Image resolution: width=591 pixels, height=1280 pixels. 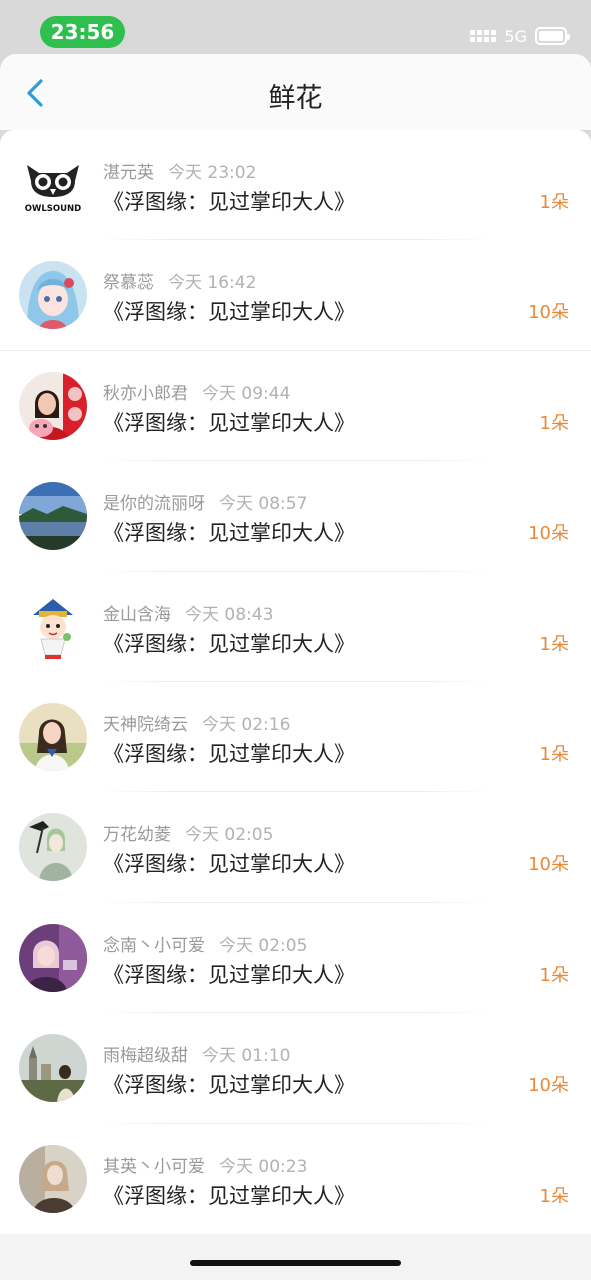 What do you see at coordinates (295, 1179) in the screenshot?
I see `list-item: 其英丶小可爱 今天 00:23 《浮图缘：见过掌印大人》 1朵` at bounding box center [295, 1179].